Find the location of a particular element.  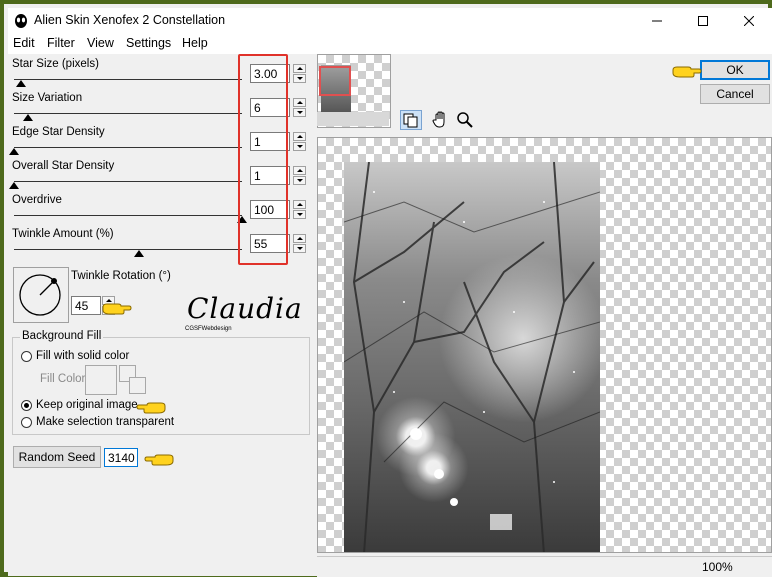

window-title: Alien Skin Xenofex 2 Constellation is located at coordinates (130, 20).